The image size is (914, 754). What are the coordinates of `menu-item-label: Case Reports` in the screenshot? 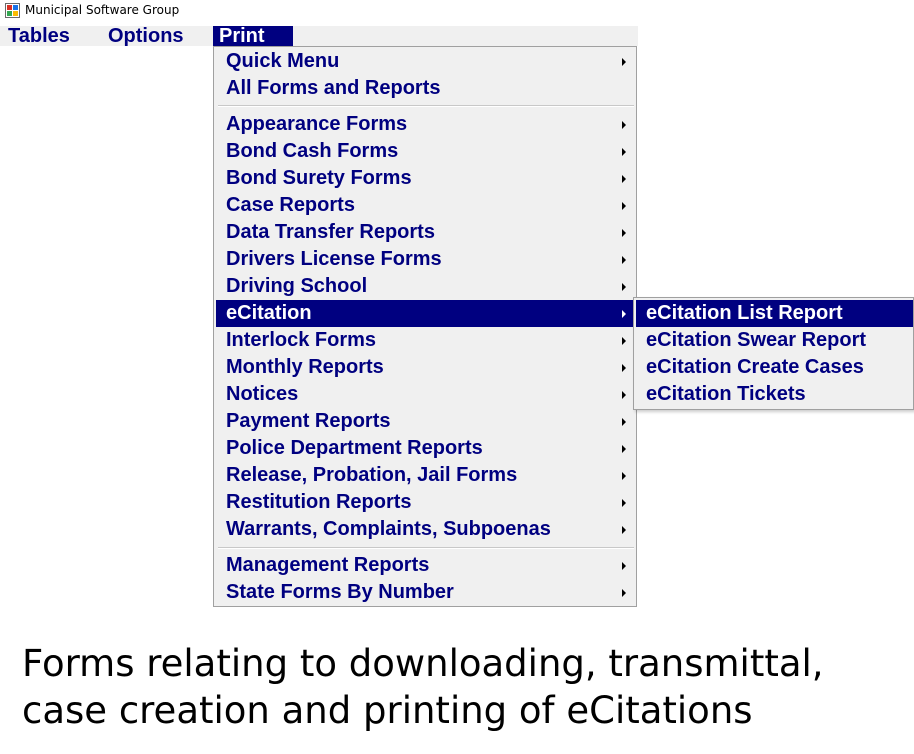 It's located at (290, 205).